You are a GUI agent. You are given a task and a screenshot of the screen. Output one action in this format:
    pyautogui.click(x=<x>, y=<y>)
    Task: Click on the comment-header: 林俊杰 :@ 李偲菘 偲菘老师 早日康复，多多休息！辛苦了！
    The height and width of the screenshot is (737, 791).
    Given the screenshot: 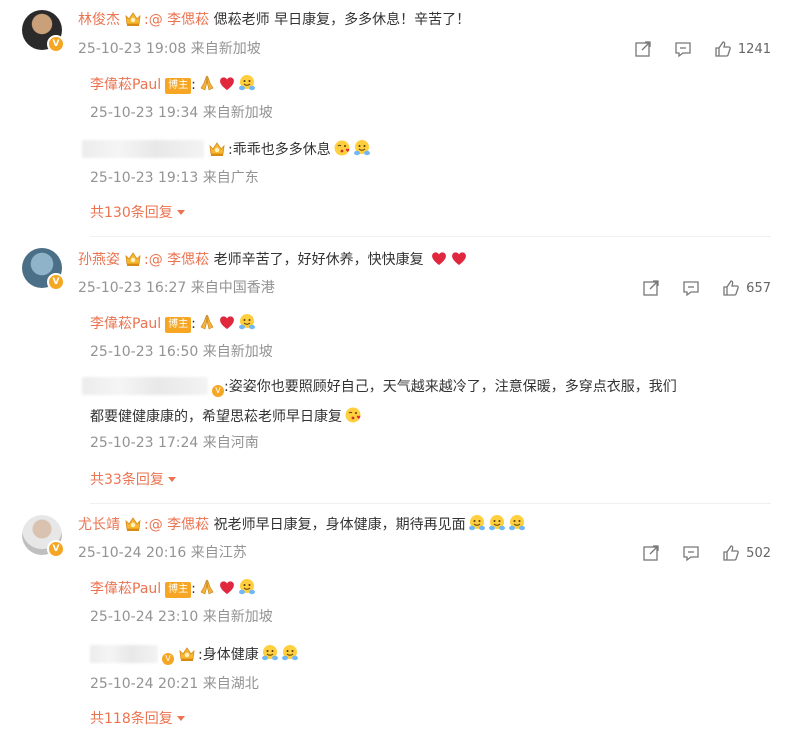 What is the action you would take?
    pyautogui.click(x=274, y=20)
    